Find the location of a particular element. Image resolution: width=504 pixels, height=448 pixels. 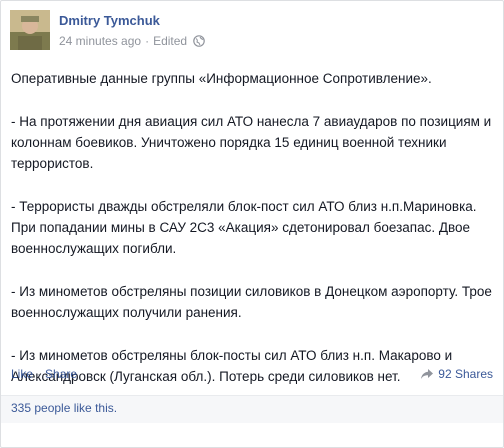

likes-summary: 335 people like this. is located at coordinates (64, 408).